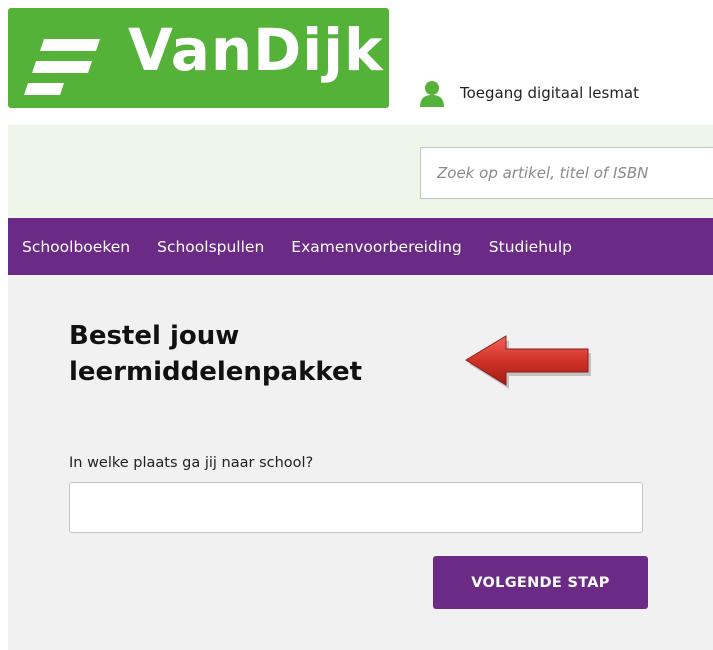 The width and height of the screenshot is (713, 650). I want to click on nav-item-studiehulp: Studiehulp, so click(530, 247).